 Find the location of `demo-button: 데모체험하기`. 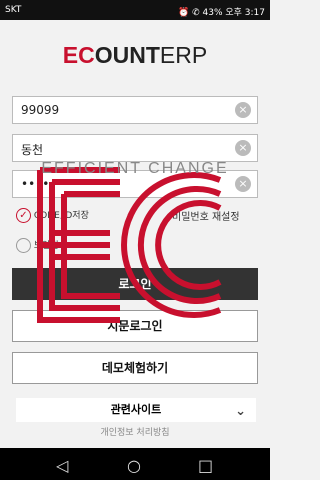

demo-button: 데모체험하기 is located at coordinates (135, 368).